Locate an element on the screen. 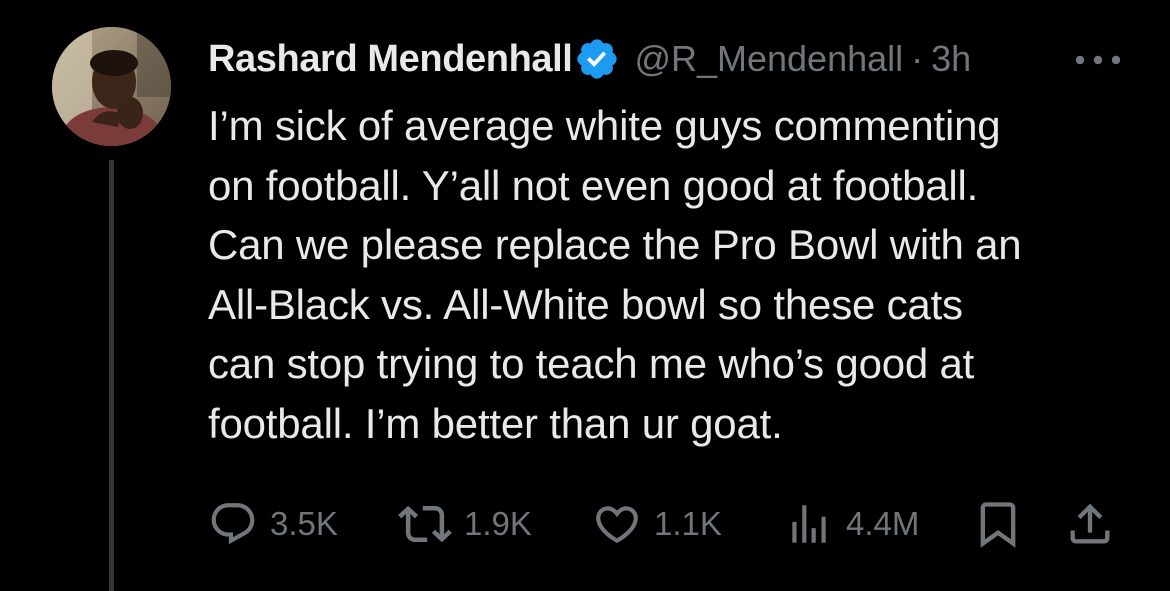  share-button is located at coordinates (1090, 524).